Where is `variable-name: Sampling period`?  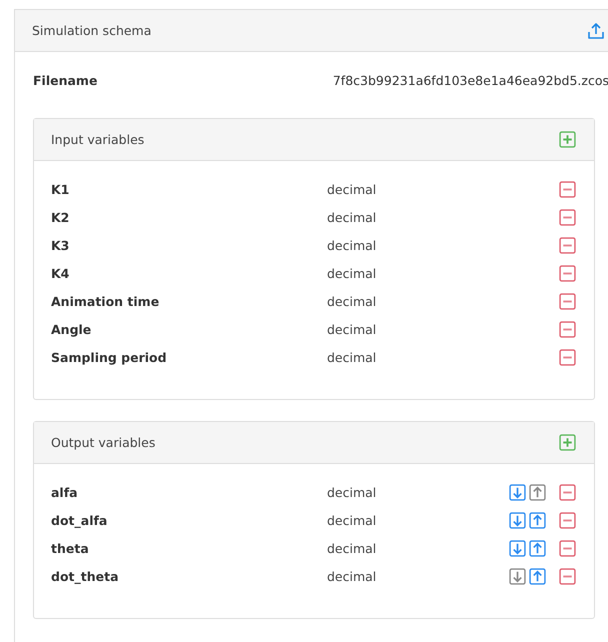 variable-name: Sampling period is located at coordinates (109, 357).